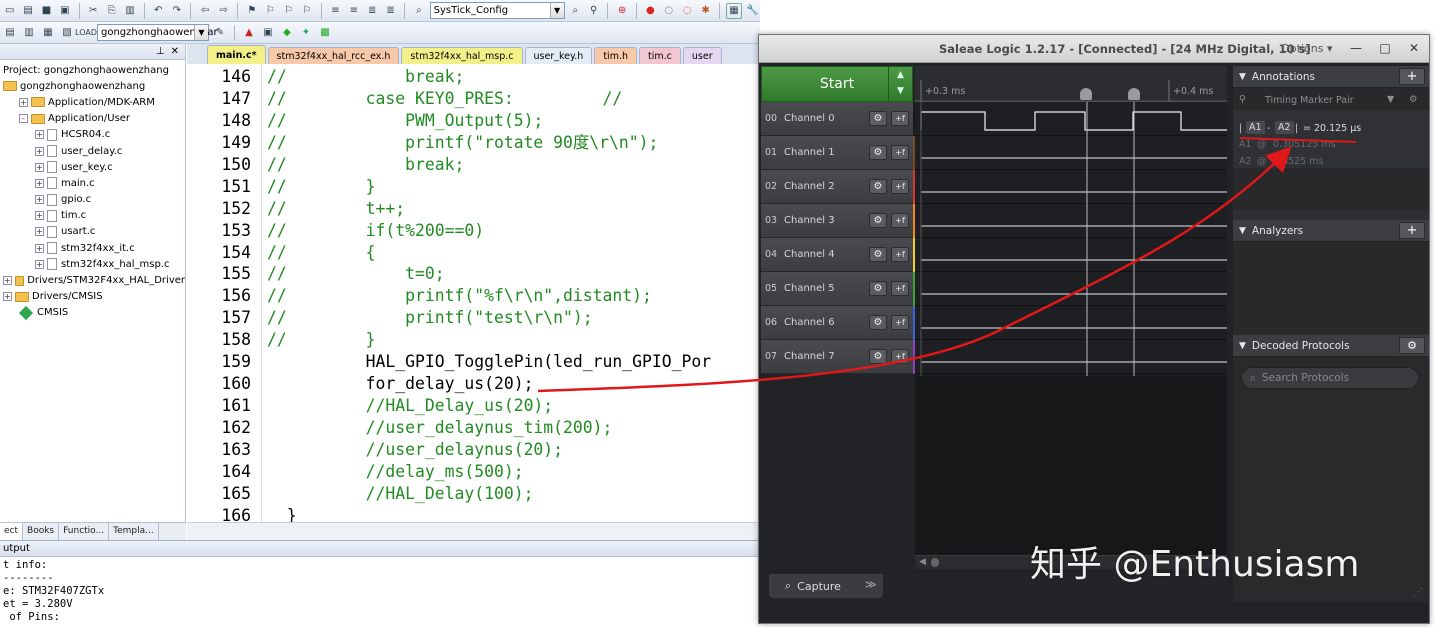 This screenshot has height=627, width=1440. Describe the element at coordinates (473, 494) in the screenshot. I see `code-line: 165 //HAL_Delay(100);` at that location.